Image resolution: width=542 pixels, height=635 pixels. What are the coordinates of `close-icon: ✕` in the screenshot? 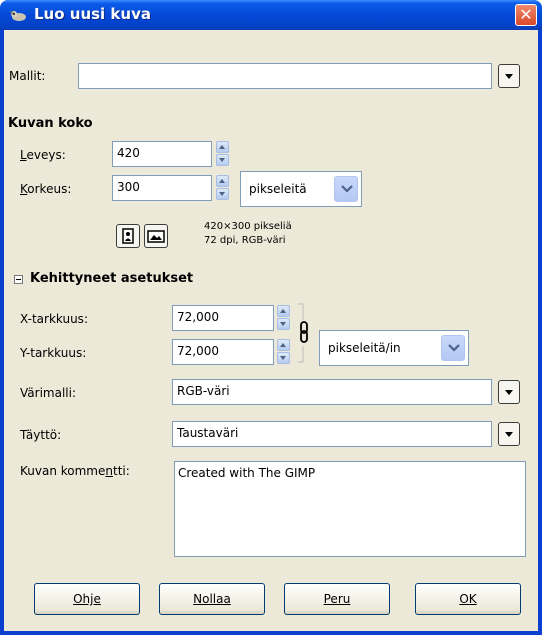 It's located at (526, 14).